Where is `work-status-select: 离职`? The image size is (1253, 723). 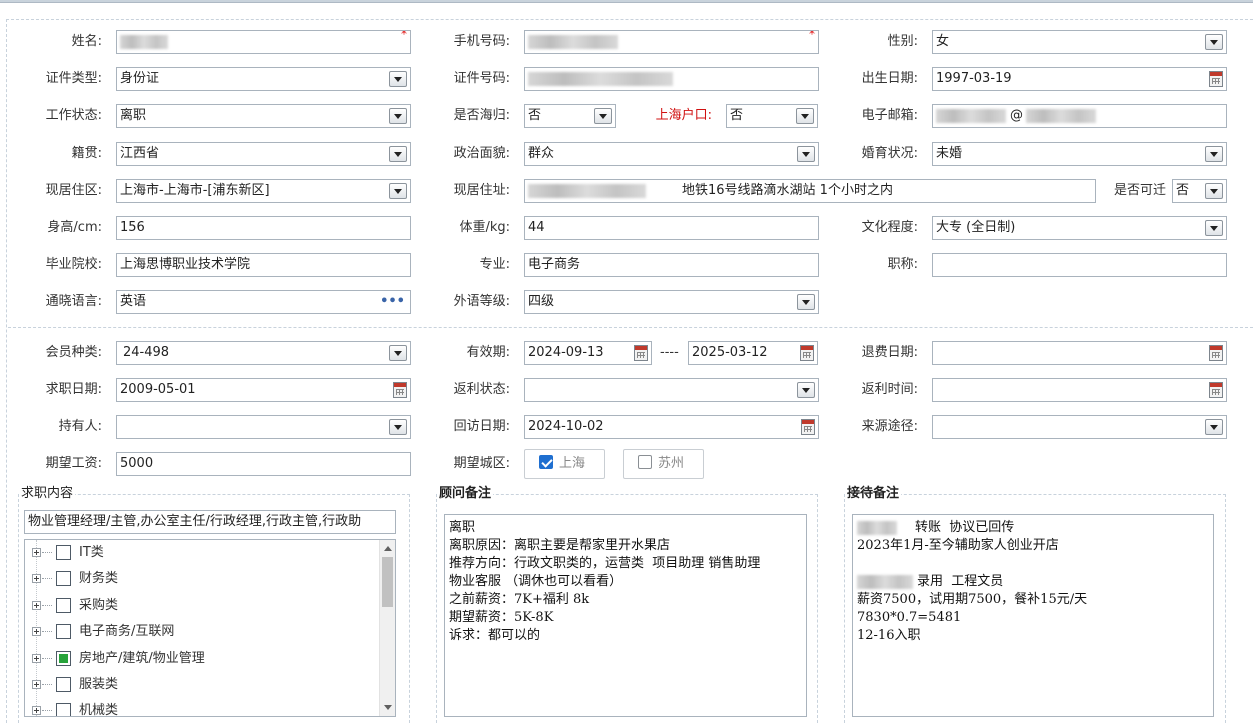
work-status-select: 离职 is located at coordinates (263, 116).